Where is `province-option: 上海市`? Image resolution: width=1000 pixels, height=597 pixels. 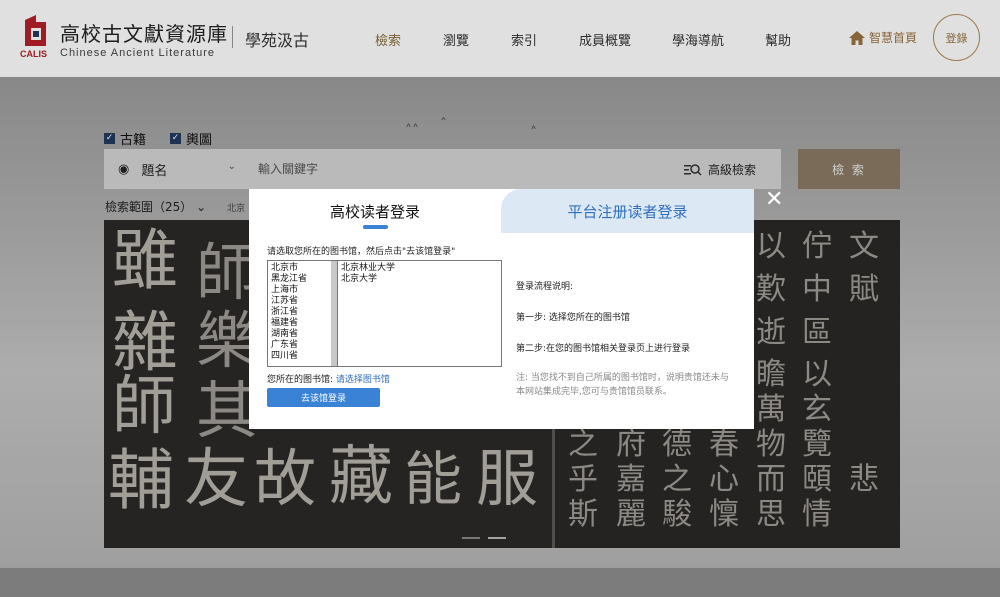
province-option: 上海市 is located at coordinates (302, 290).